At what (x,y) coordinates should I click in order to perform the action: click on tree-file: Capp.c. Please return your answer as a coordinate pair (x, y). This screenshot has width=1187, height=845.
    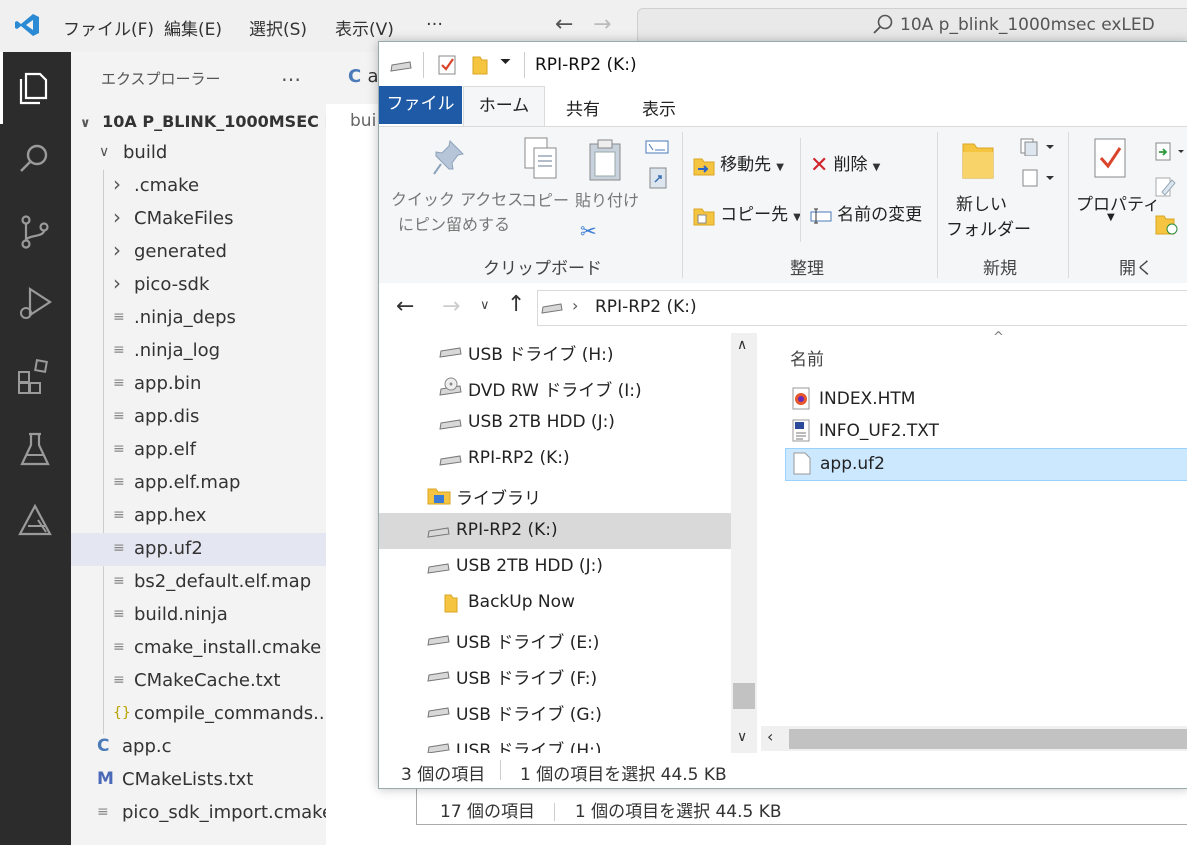
    Looking at the image, I should click on (198, 747).